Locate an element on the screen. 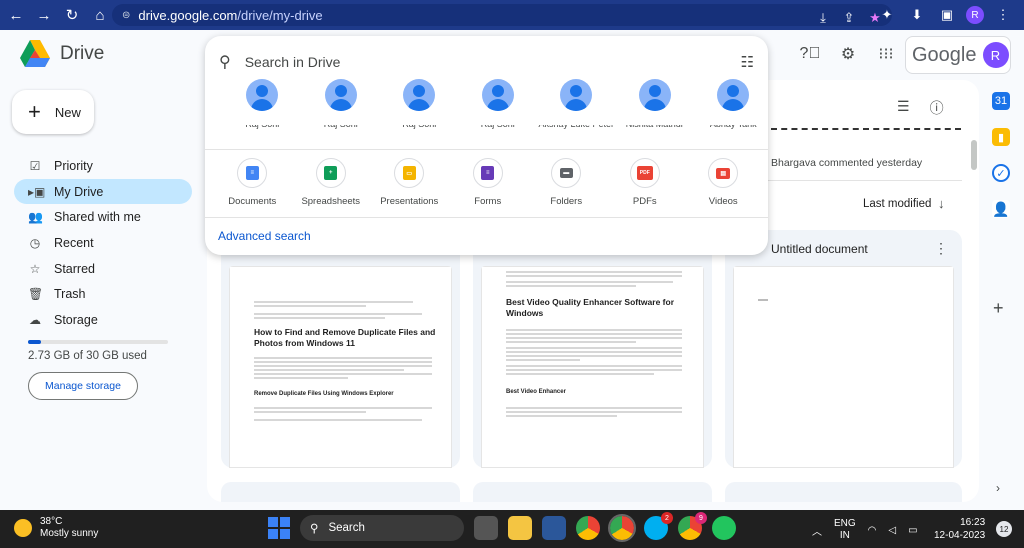 This screenshot has height=548, width=1024. list-view-icon: ☰ is located at coordinates (903, 108).